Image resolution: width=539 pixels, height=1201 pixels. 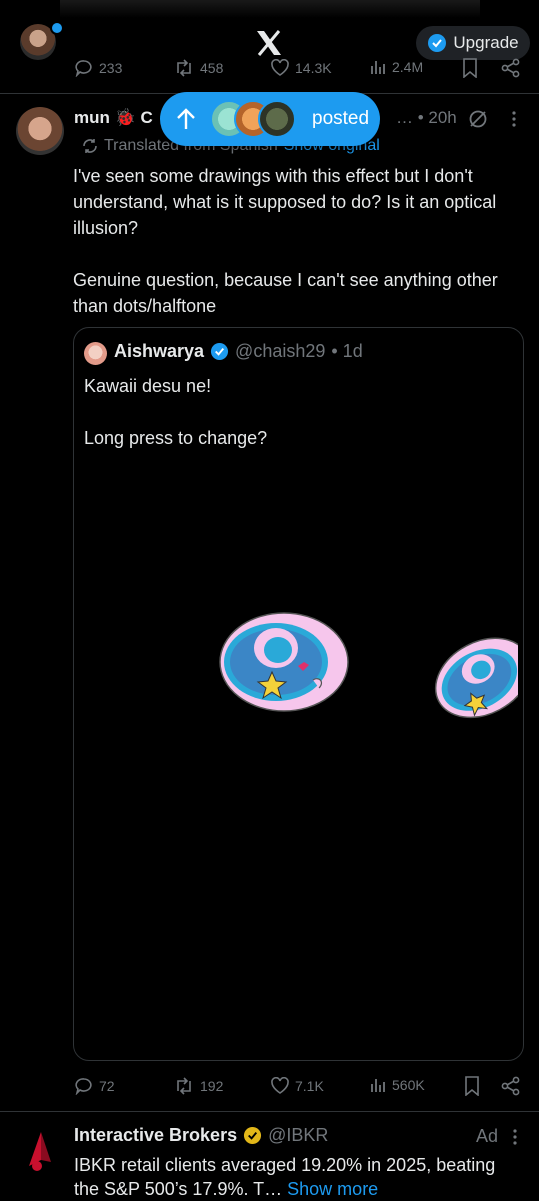 I want to click on gold-verified-badge-icon, so click(x=253, y=1135).